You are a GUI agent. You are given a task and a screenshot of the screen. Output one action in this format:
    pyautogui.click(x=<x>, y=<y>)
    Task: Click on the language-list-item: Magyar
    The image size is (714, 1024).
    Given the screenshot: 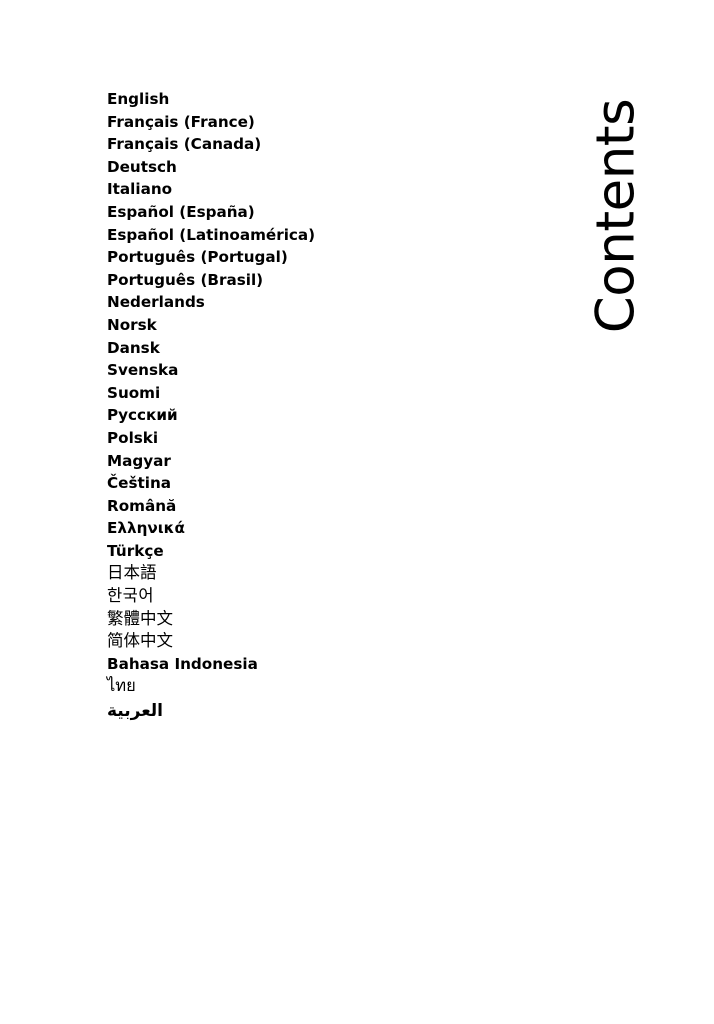 What is the action you would take?
    pyautogui.click(x=327, y=461)
    